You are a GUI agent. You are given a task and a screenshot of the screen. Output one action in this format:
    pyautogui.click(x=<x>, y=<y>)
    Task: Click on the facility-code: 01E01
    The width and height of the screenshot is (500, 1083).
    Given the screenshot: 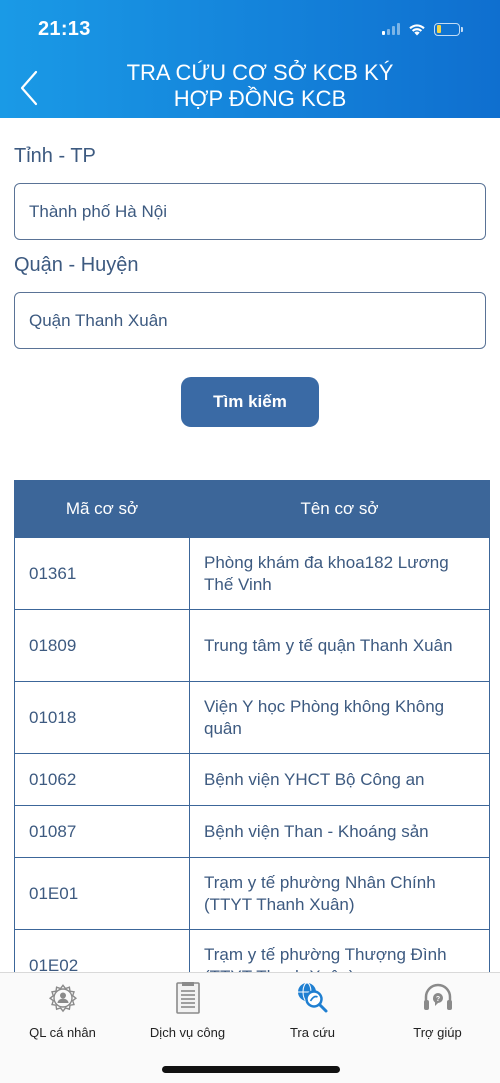 What is the action you would take?
    pyautogui.click(x=102, y=893)
    